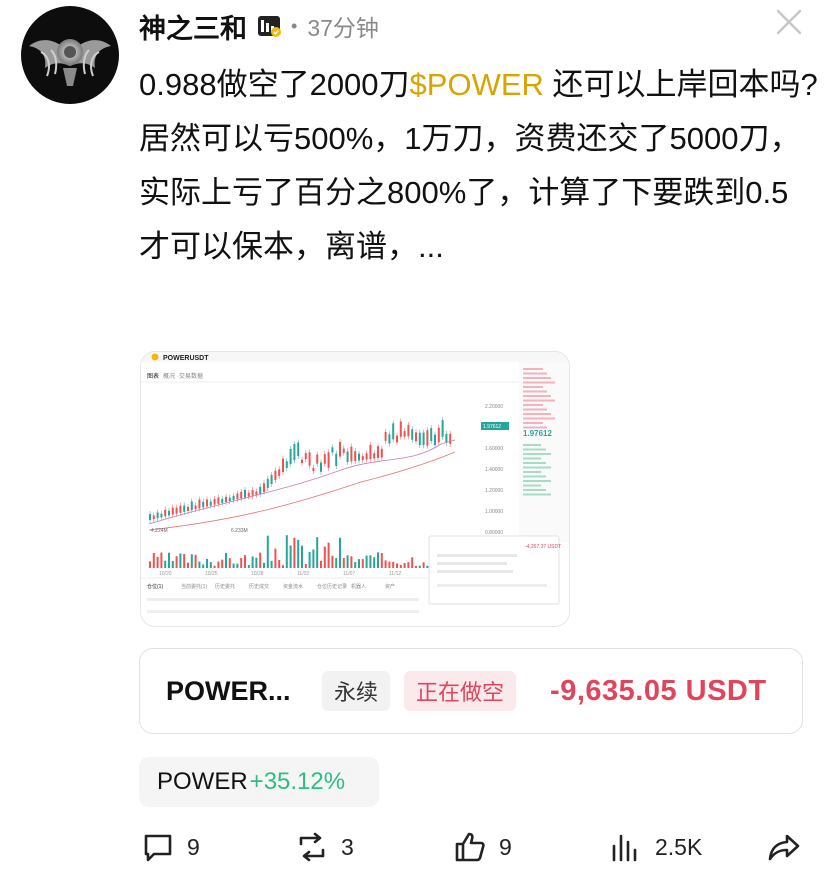 This screenshot has width=829, height=887. What do you see at coordinates (505, 846) in the screenshot?
I see `like-count: 9` at bounding box center [505, 846].